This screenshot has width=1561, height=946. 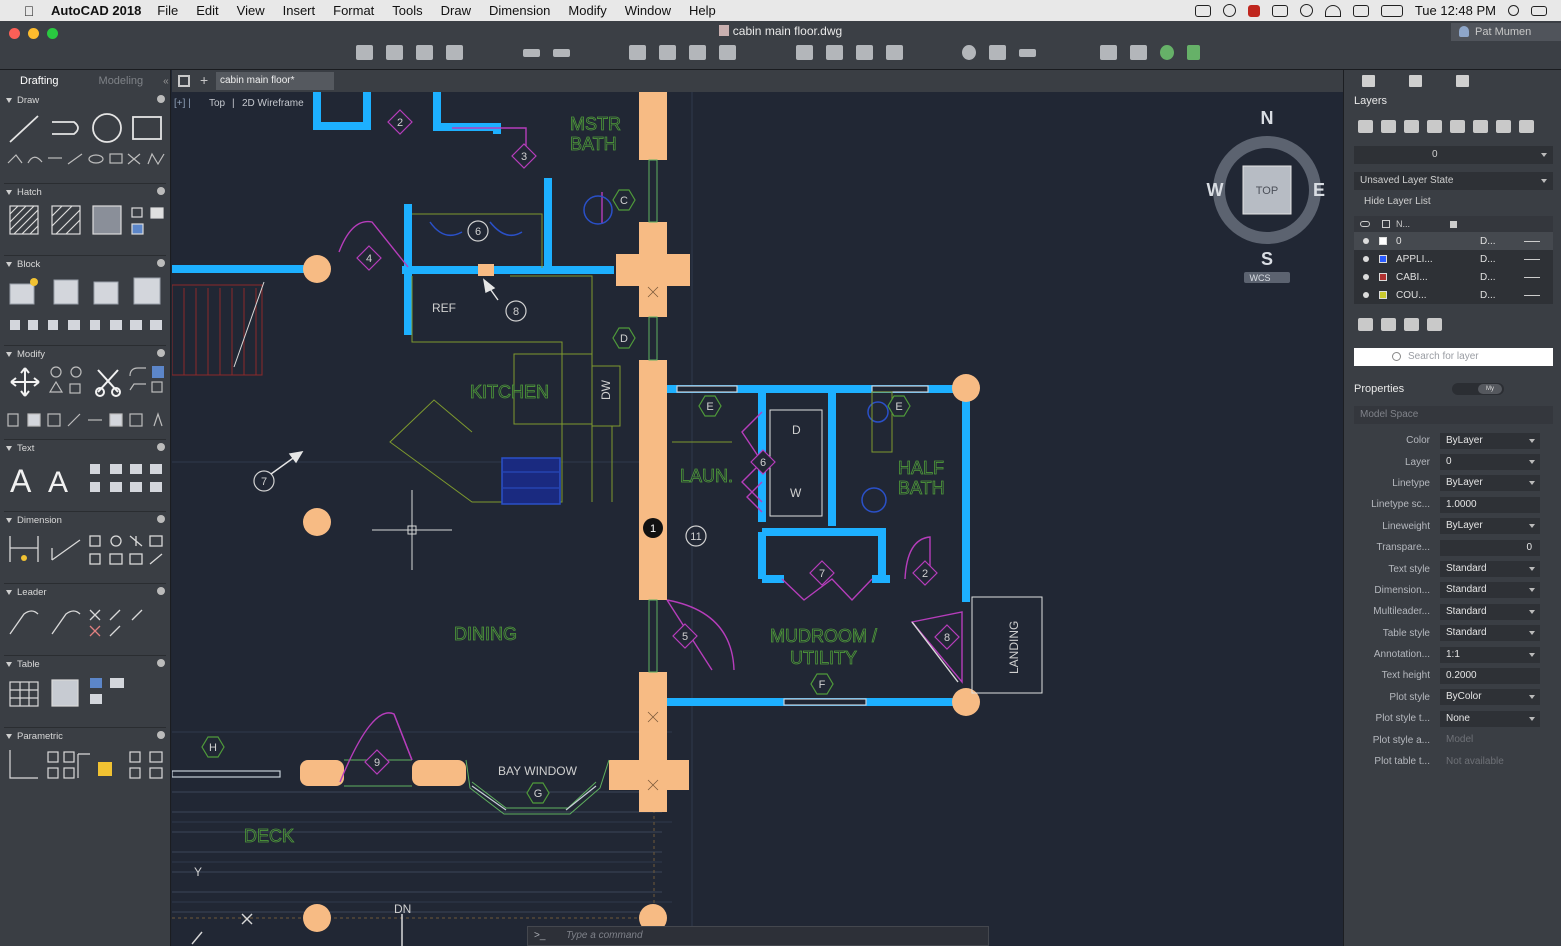 I want to click on open-icon, so click(x=394, y=52).